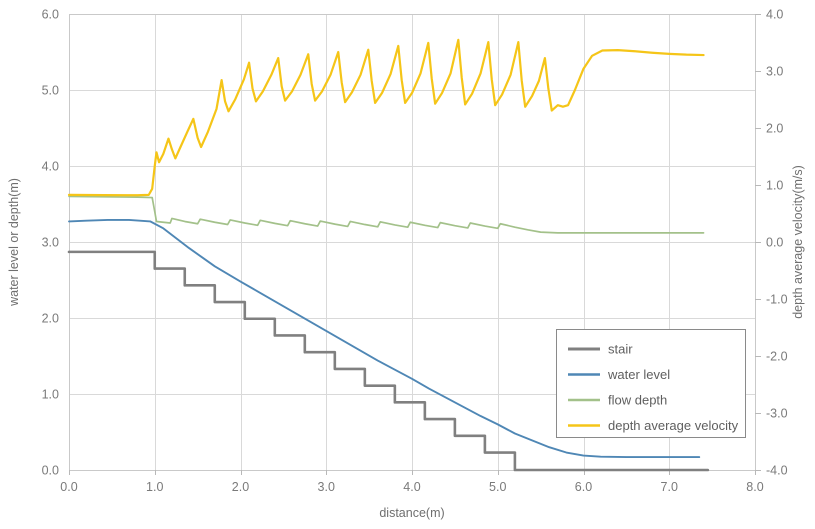 Image resolution: width=815 pixels, height=529 pixels. What do you see at coordinates (14, 242) in the screenshot?
I see `y-axis-title: water level or depth(m)` at bounding box center [14, 242].